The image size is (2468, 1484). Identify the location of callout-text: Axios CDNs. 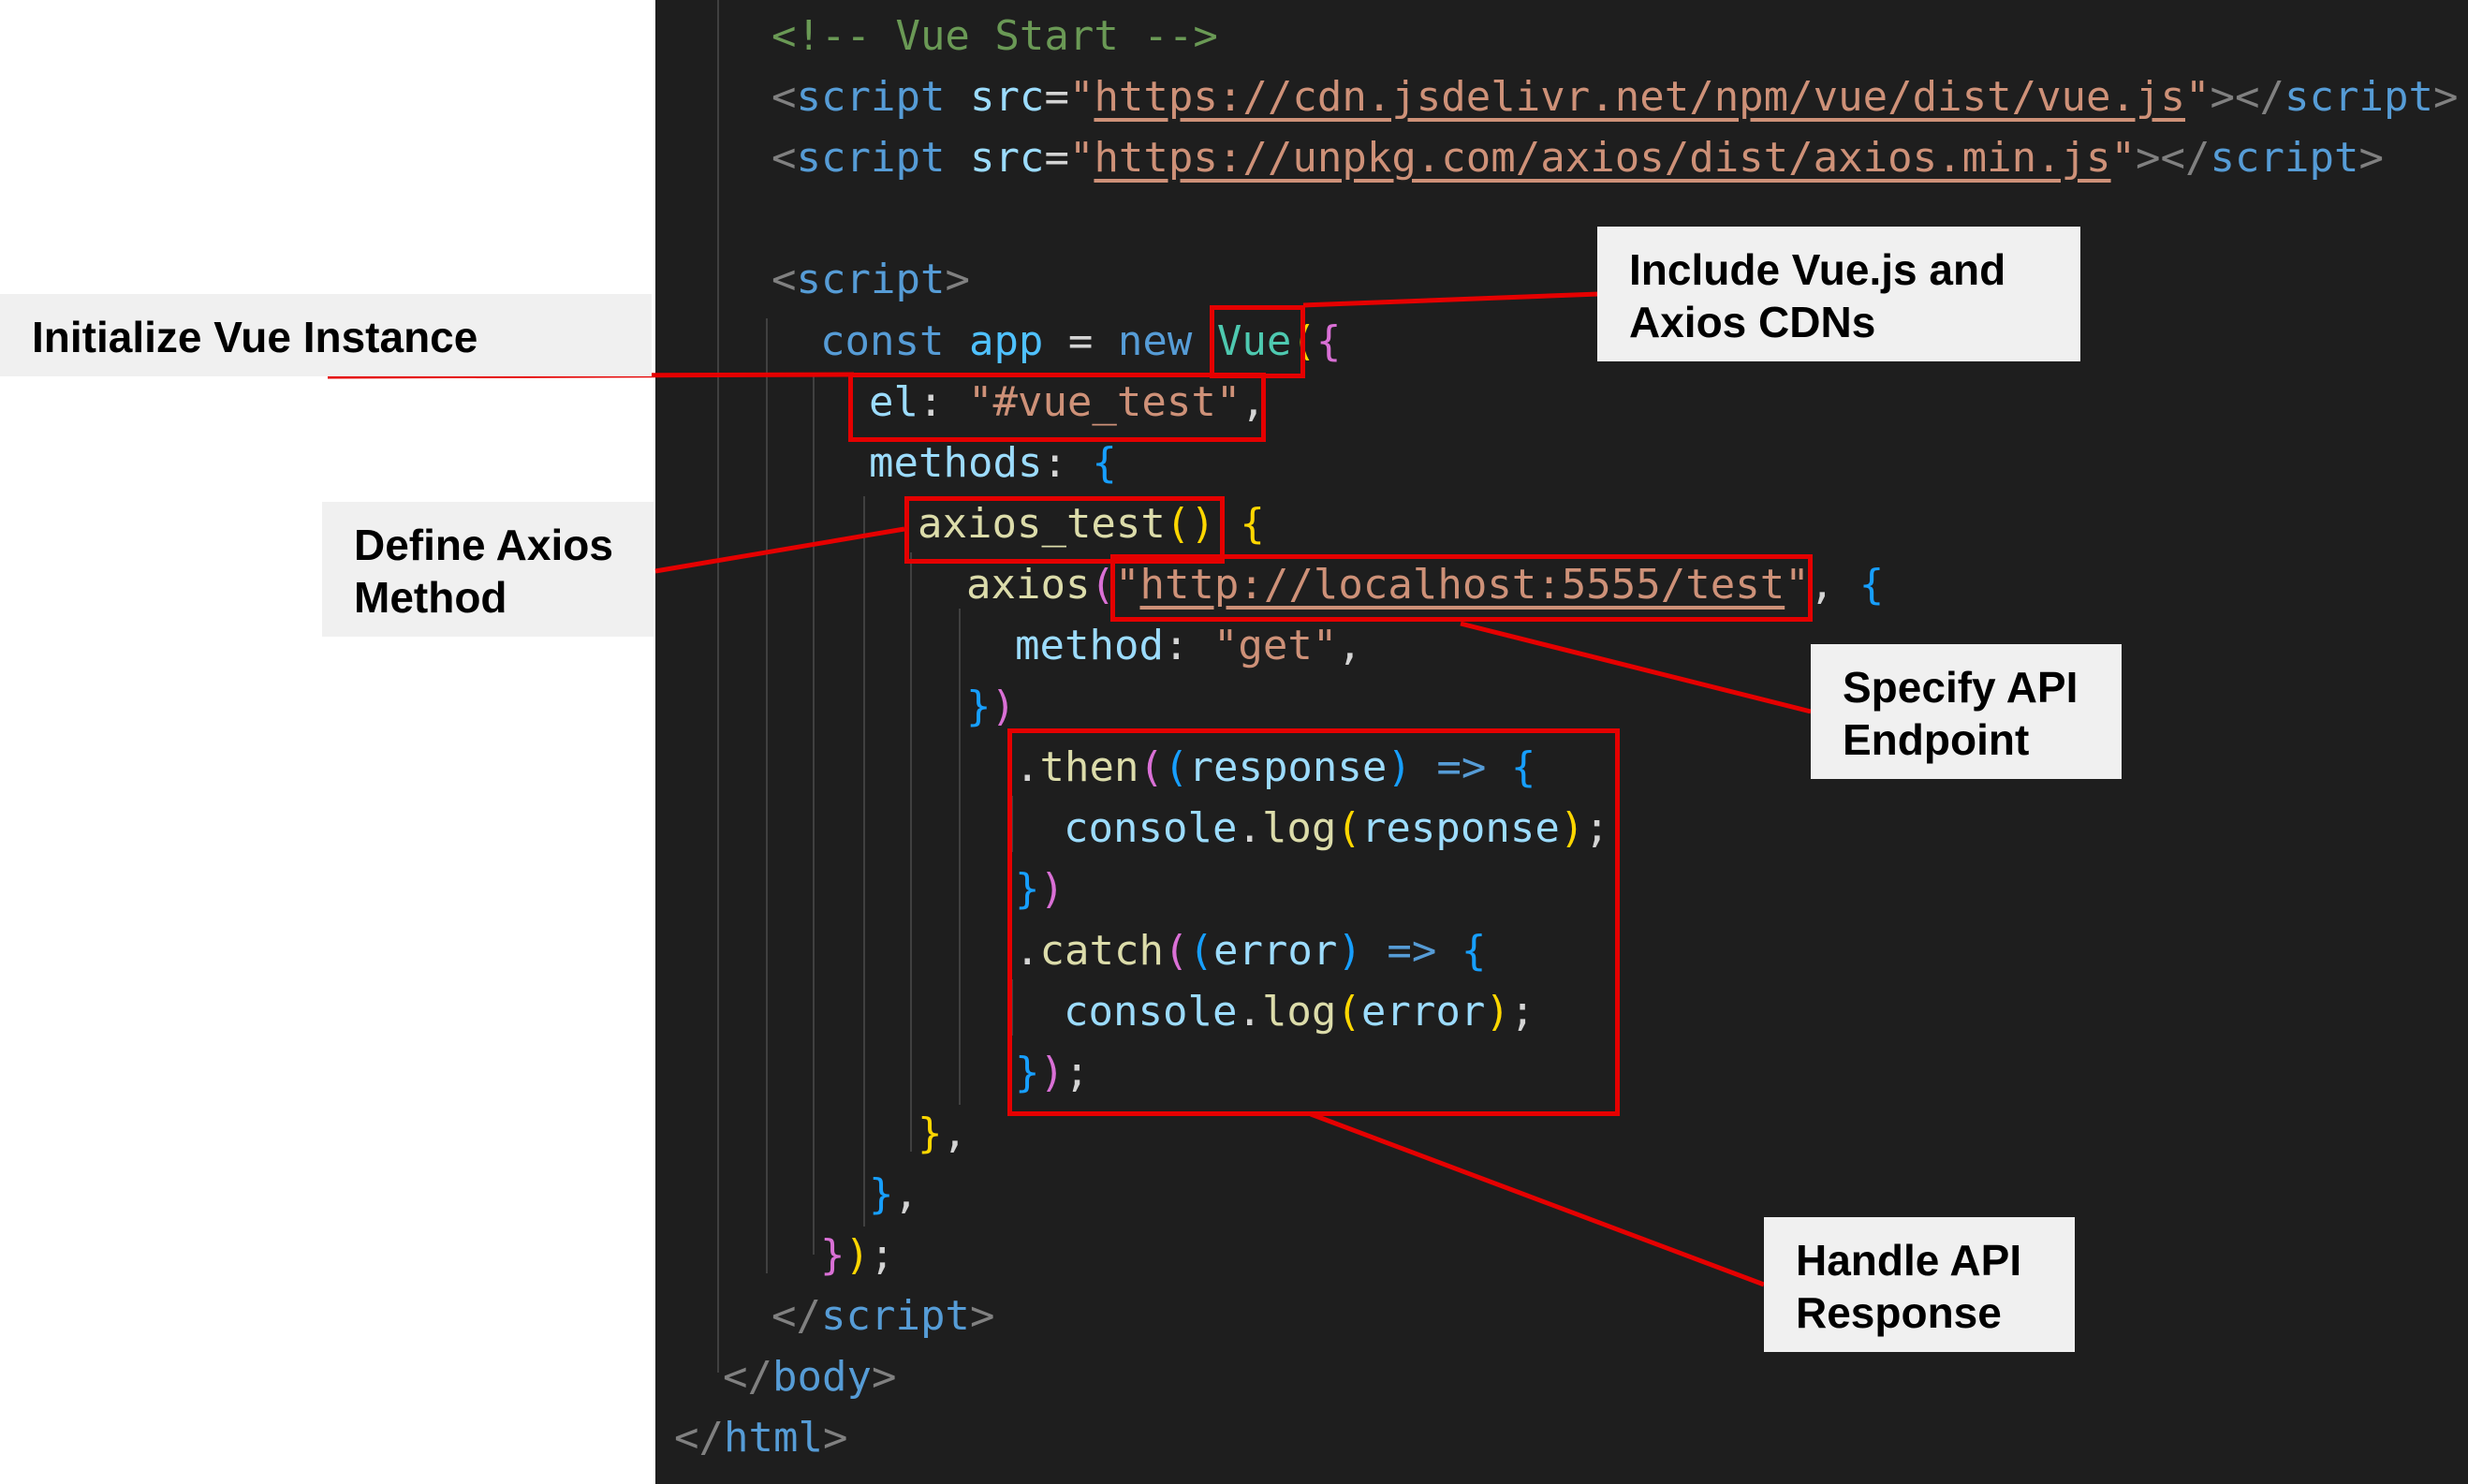
(1752, 322).